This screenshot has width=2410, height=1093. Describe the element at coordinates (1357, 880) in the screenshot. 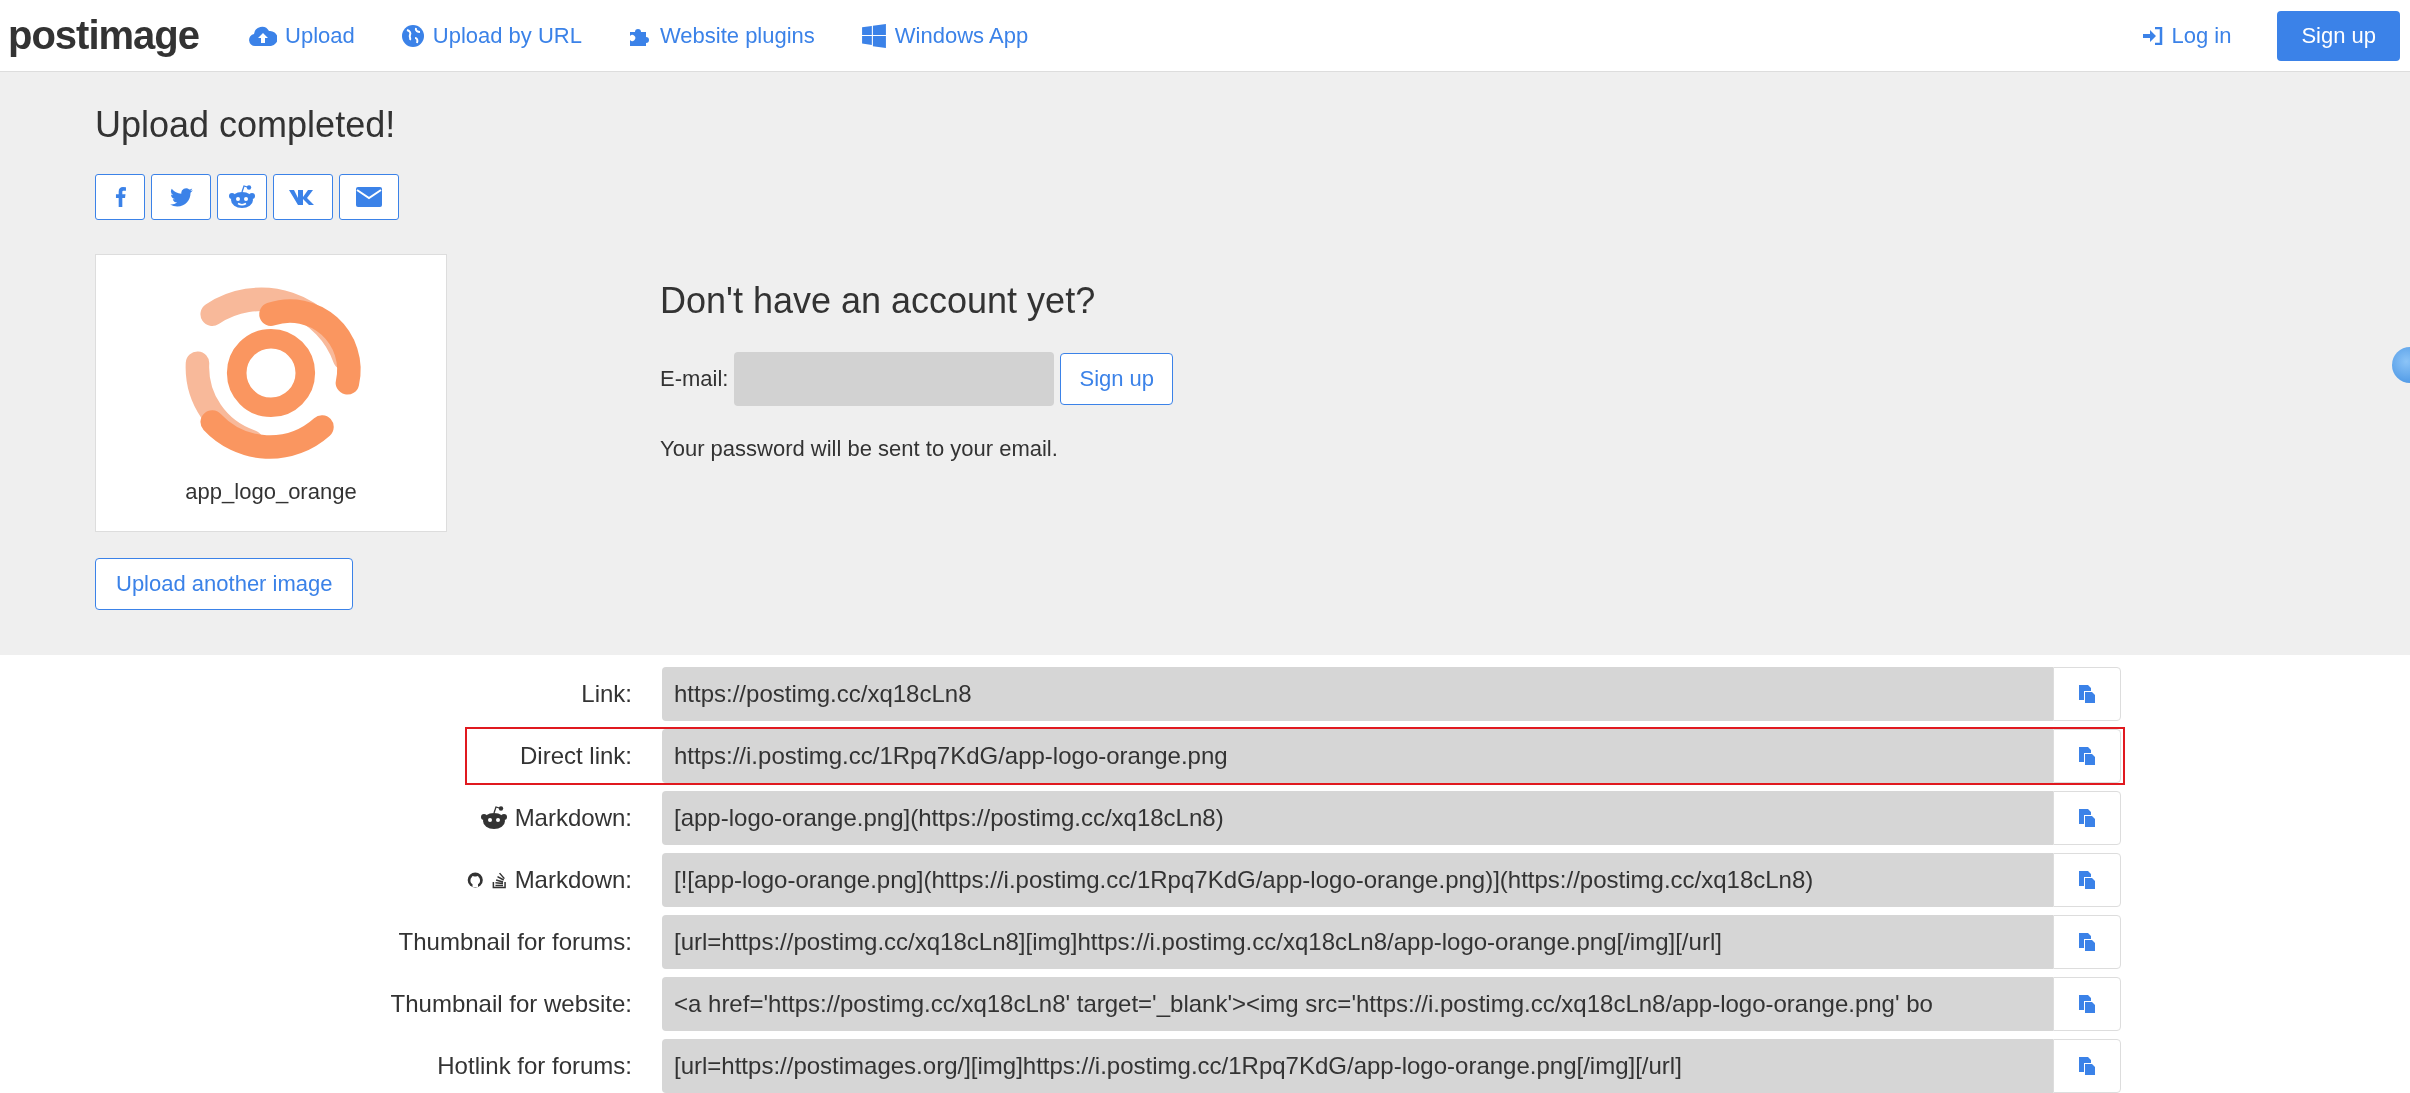

I see `link-field: [![app-logo-orange.png](https://i.postimg.cc/1Rpq7KdG/app-logo-orange.png)](https://postimg.cc/xq18cLn8)` at that location.